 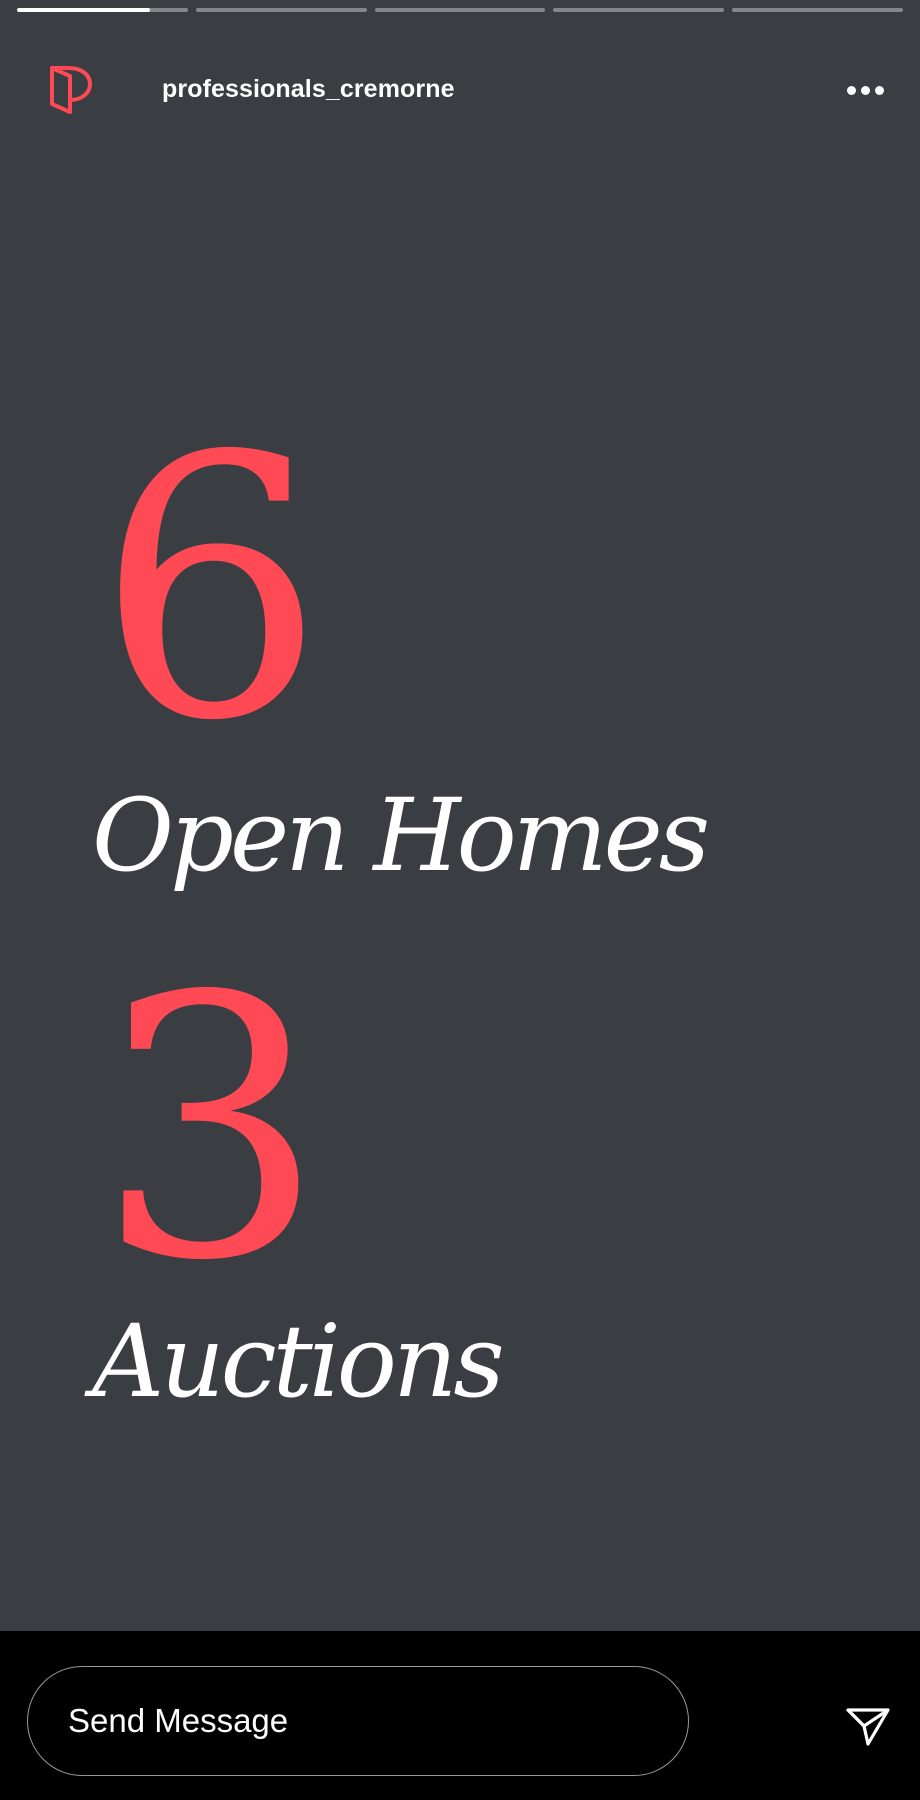 I want to click on auctions-label: Auctions, so click(x=298, y=1361).